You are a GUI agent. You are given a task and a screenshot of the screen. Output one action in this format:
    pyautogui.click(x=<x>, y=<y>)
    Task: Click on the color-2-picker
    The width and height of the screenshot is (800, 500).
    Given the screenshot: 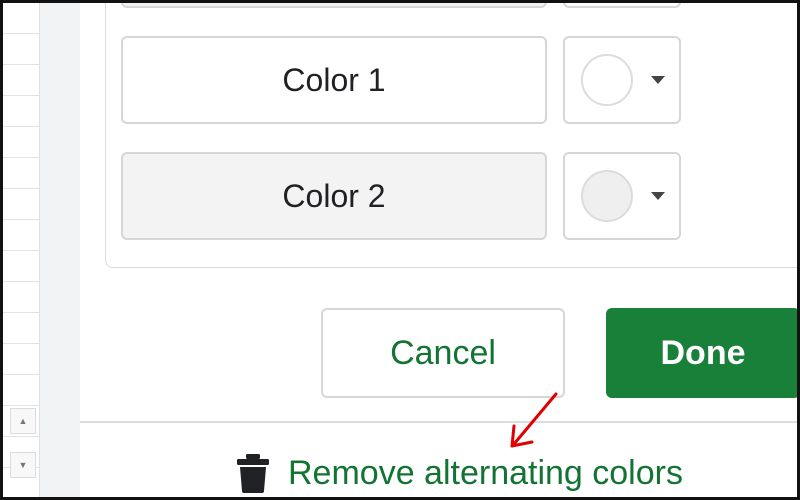 What is the action you would take?
    pyautogui.click(x=622, y=196)
    